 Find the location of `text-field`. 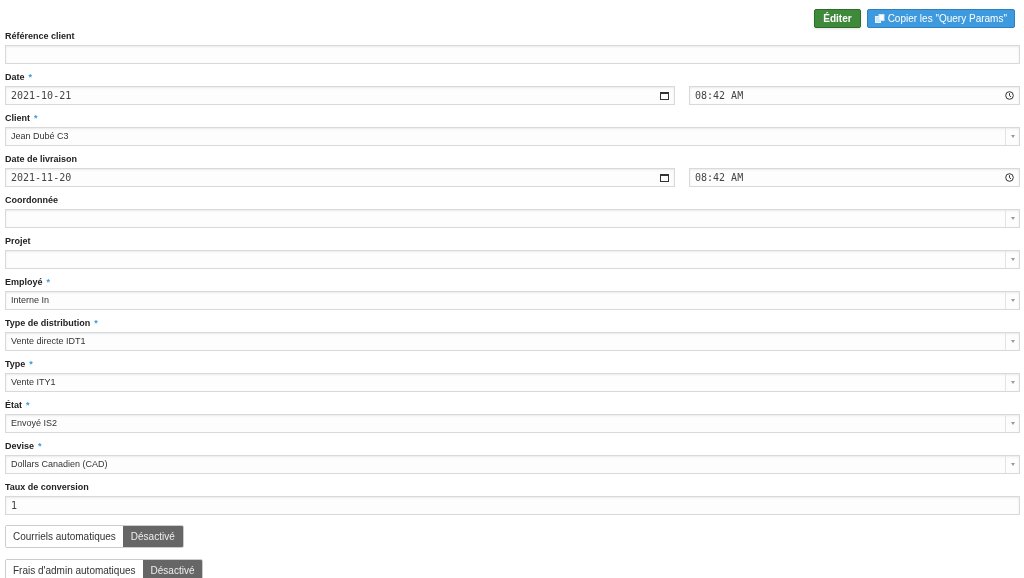

text-field is located at coordinates (512, 54).